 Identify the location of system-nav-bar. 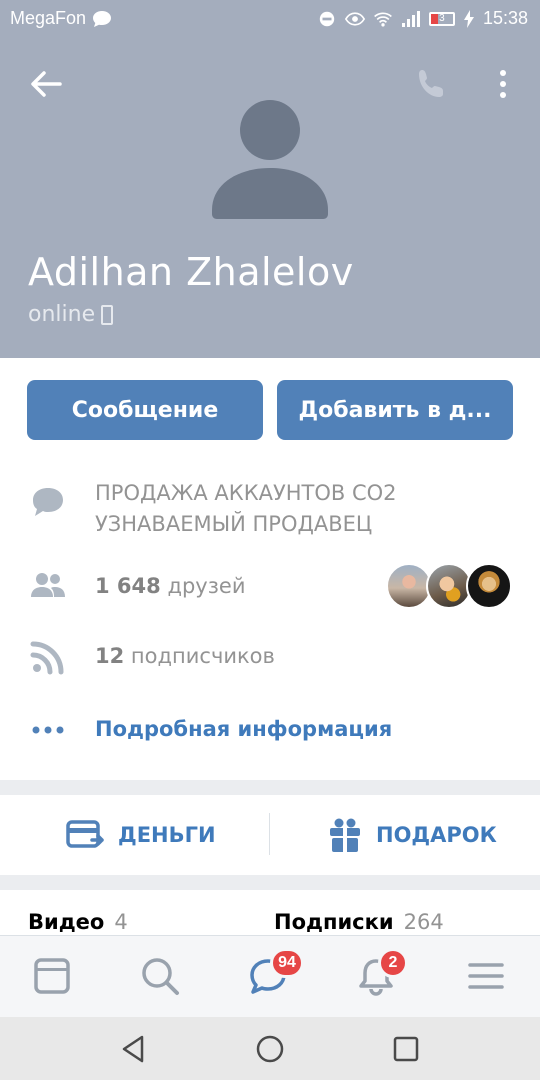
(270, 1048).